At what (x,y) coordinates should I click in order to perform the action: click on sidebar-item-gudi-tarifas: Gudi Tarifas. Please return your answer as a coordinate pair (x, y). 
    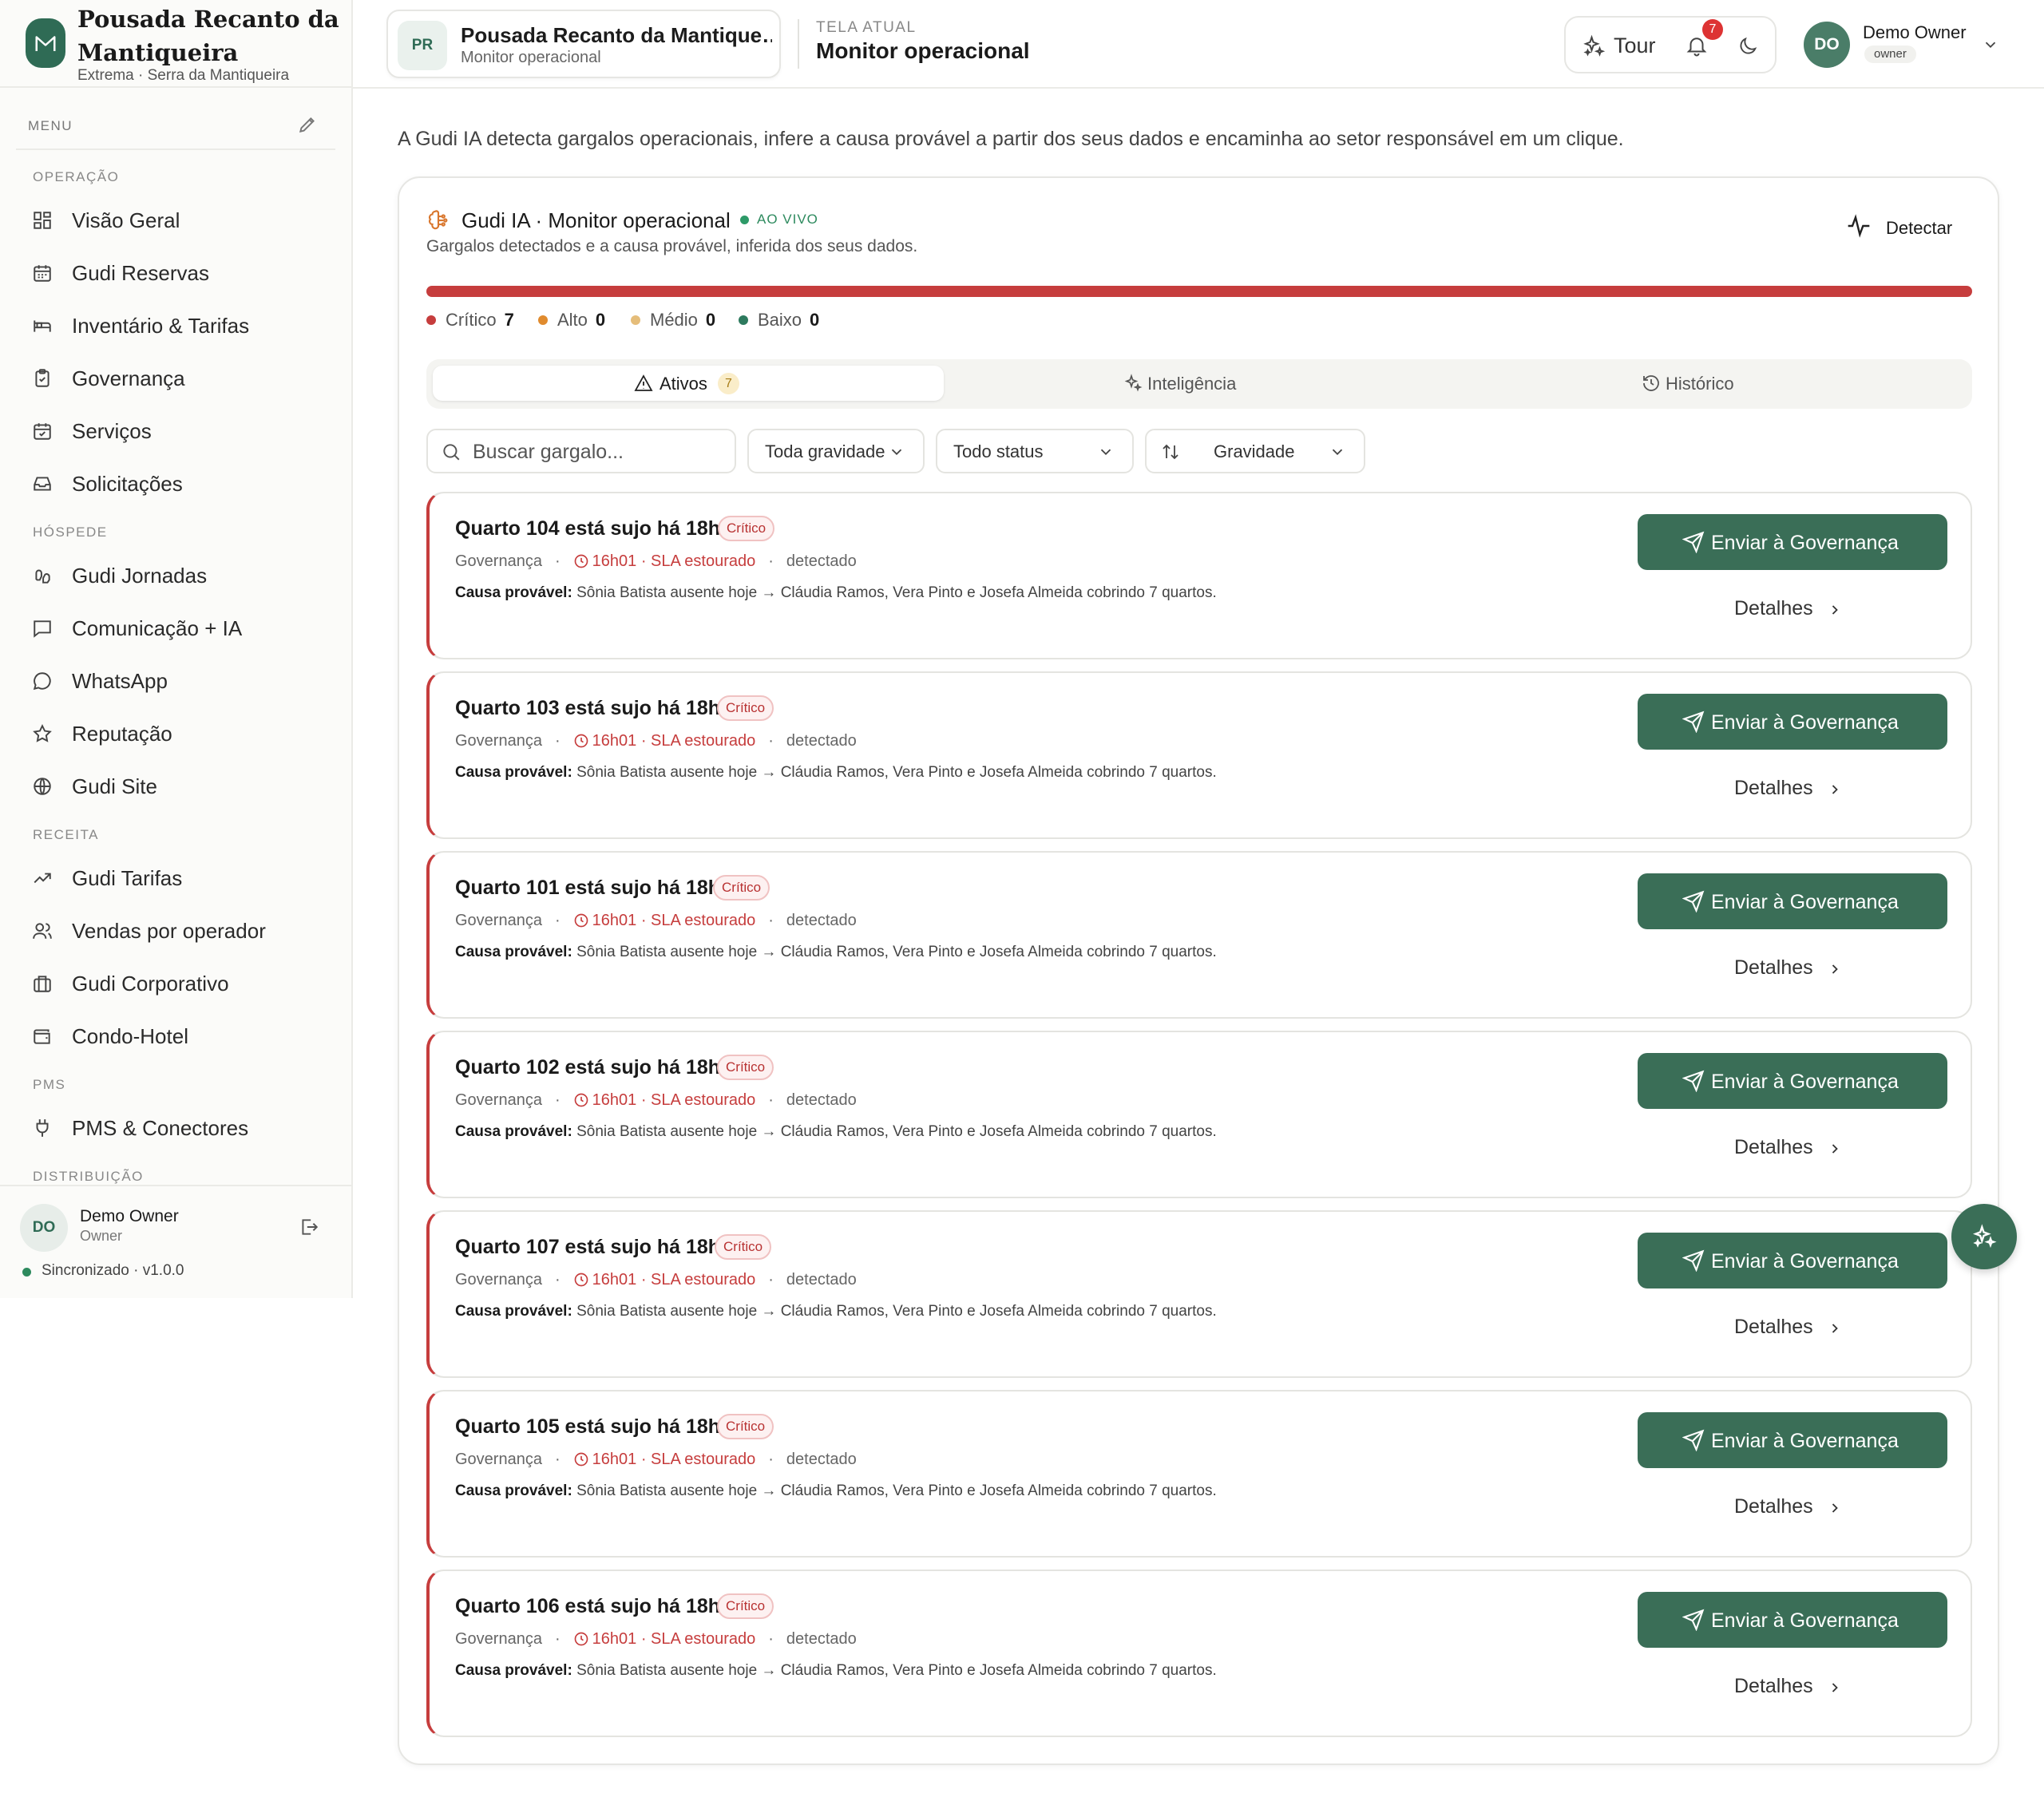
    Looking at the image, I should click on (175, 878).